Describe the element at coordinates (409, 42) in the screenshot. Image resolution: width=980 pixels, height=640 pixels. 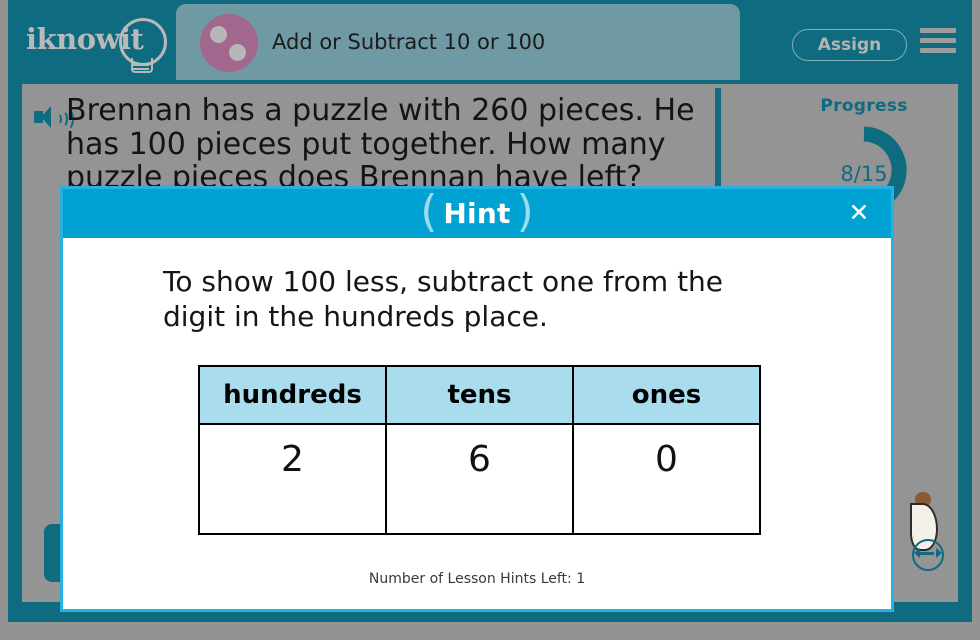
I see `lesson-title: Add or Subtract 10 or 100` at that location.